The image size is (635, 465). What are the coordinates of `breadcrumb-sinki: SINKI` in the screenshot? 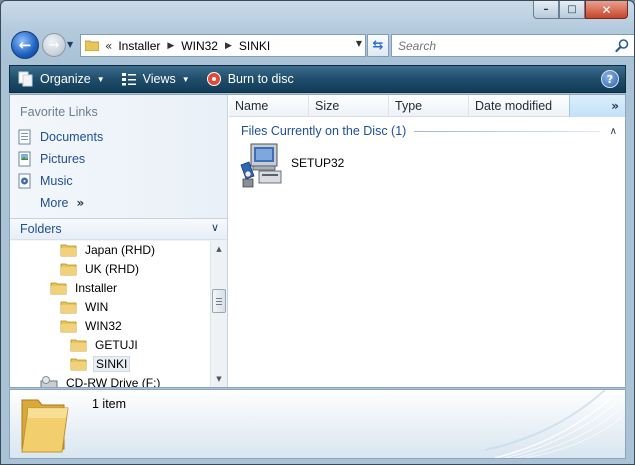 It's located at (254, 46).